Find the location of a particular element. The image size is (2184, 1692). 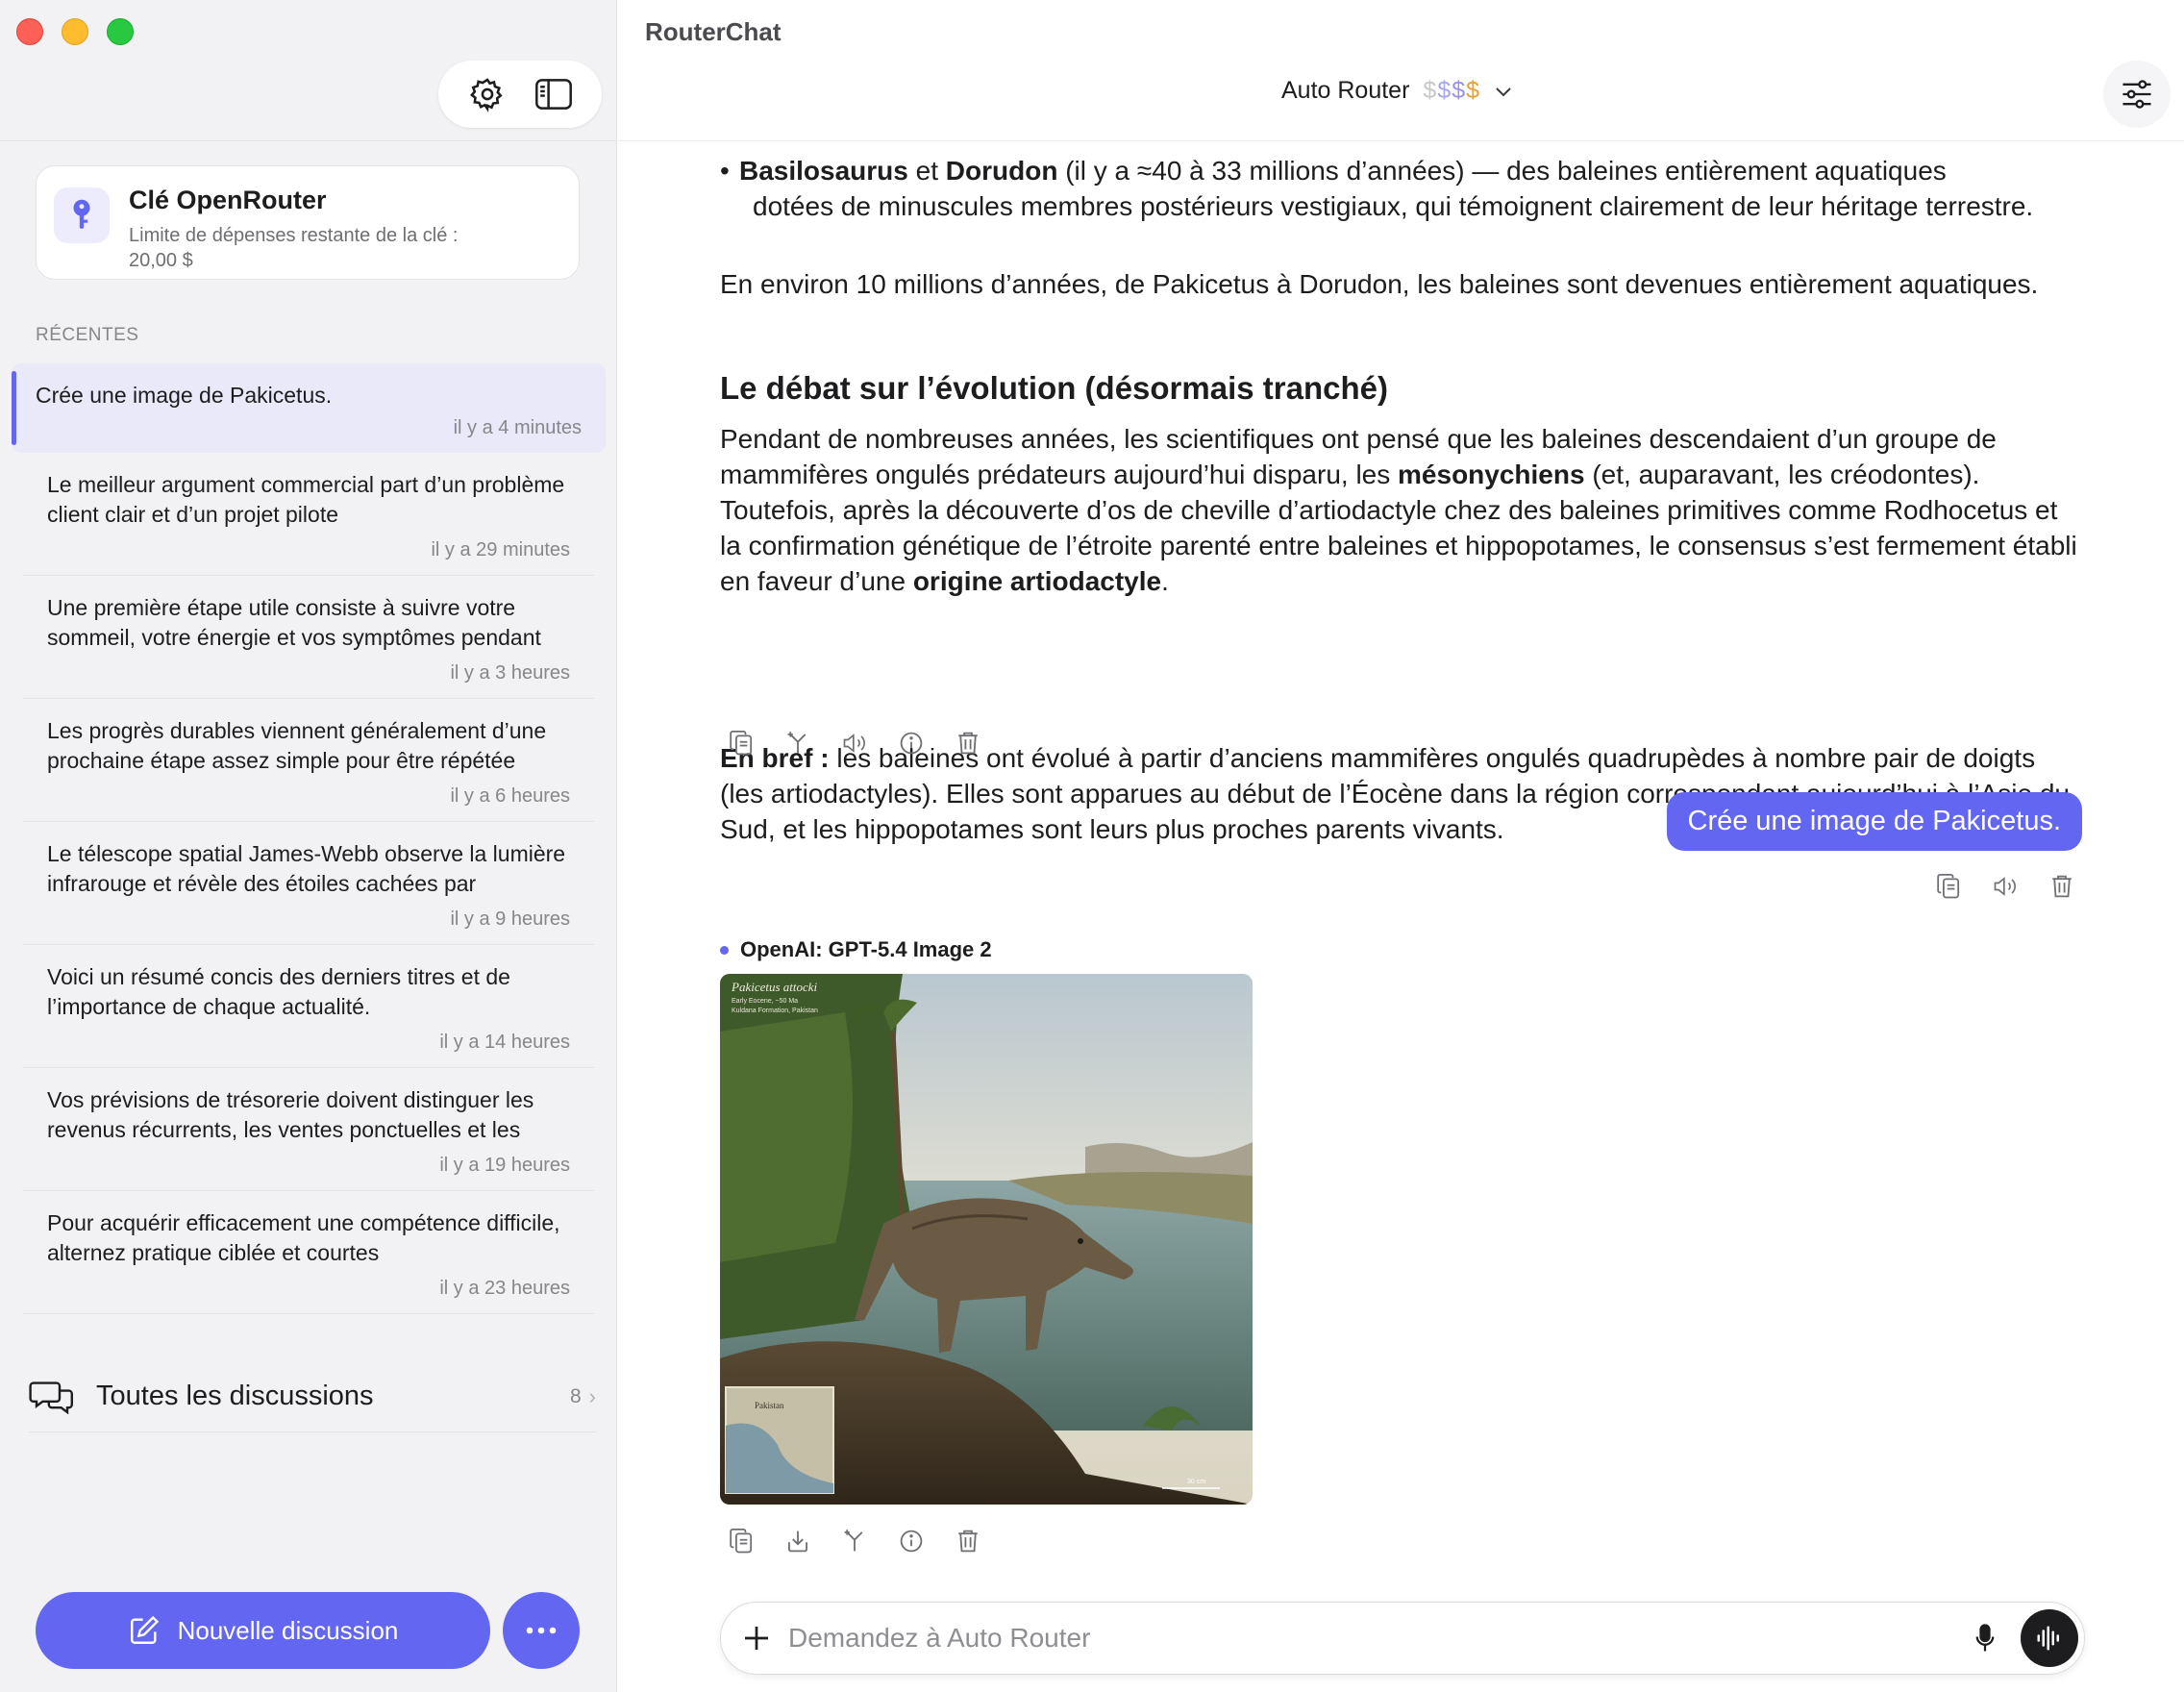

voice-mode-button is located at coordinates (2050, 1638).